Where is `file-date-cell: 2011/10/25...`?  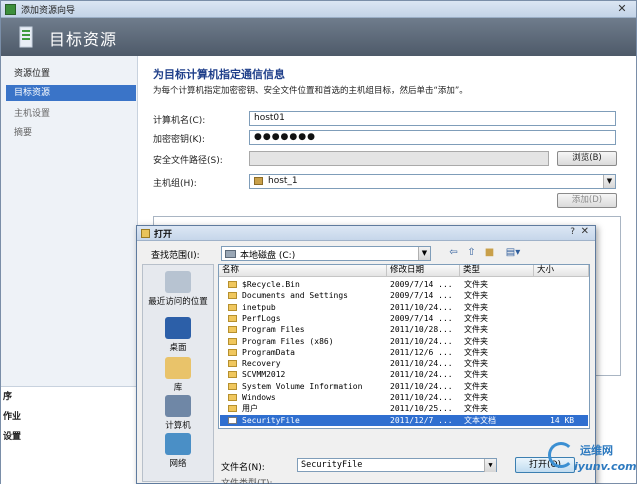 file-date-cell: 2011/10/25... is located at coordinates (421, 409).